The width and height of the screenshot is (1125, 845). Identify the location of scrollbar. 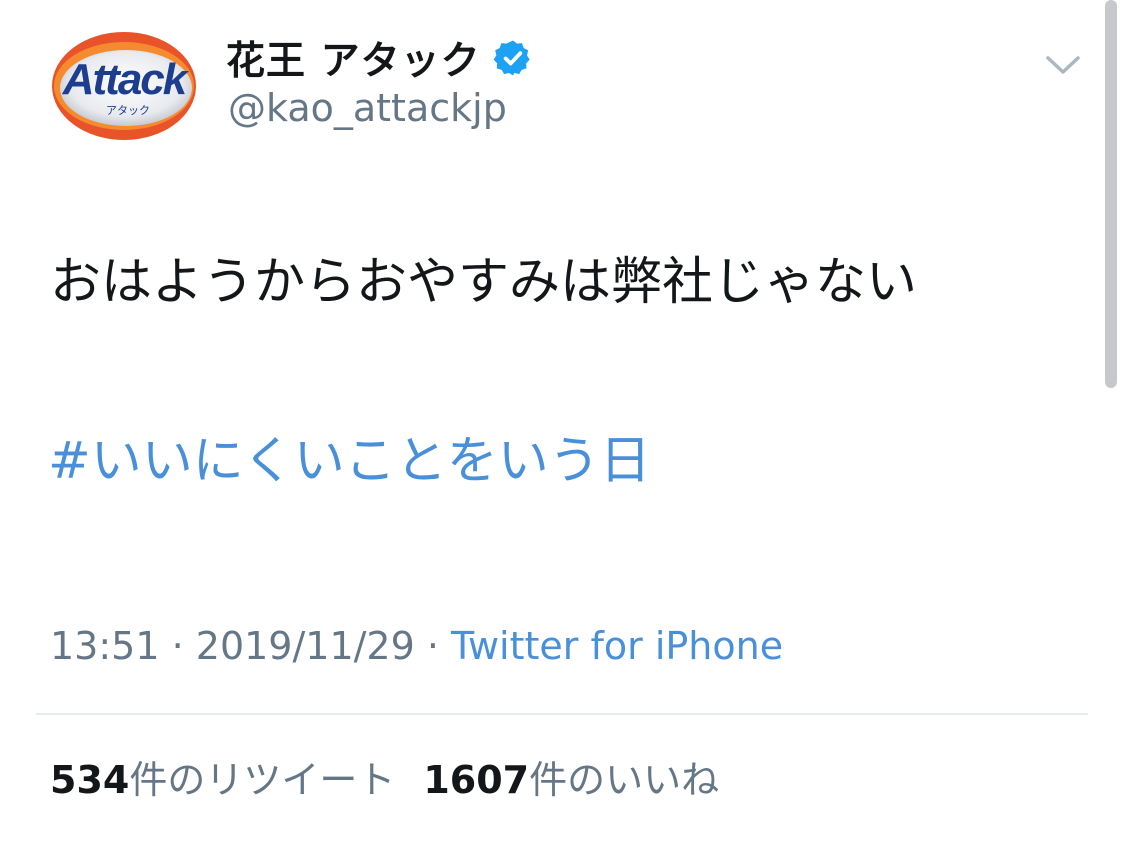
(1111, 194).